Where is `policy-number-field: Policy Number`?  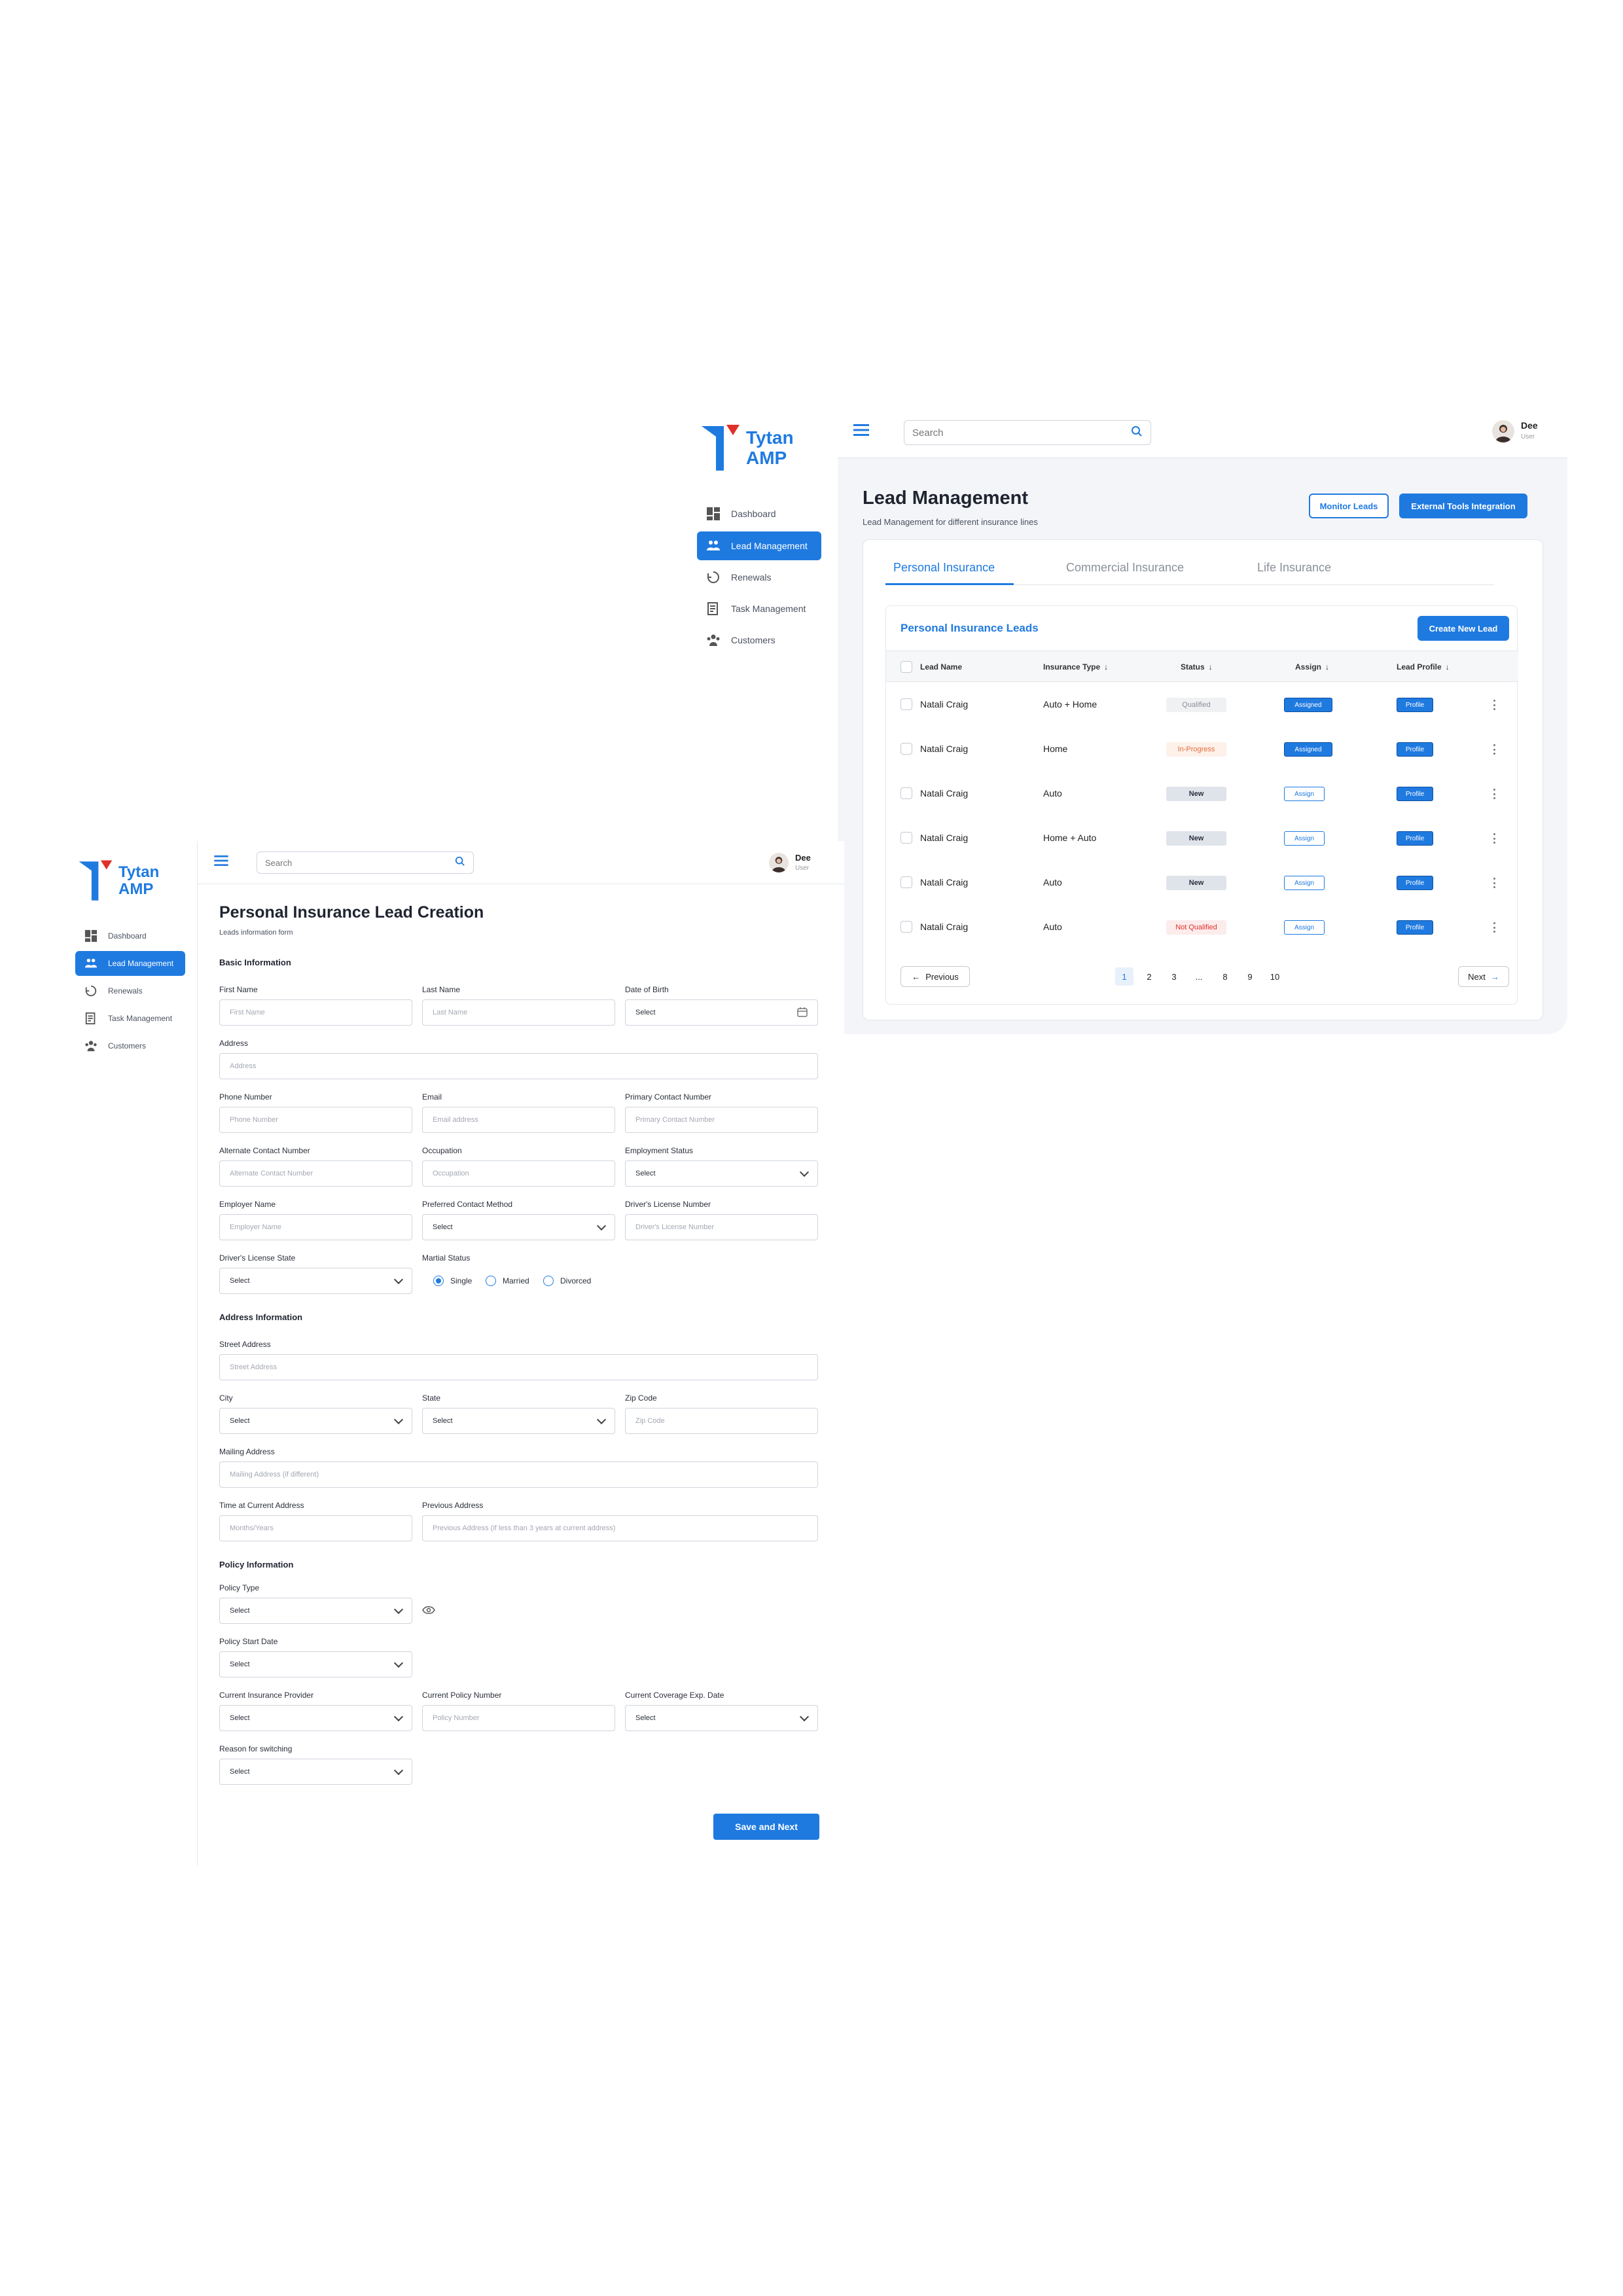 policy-number-field: Policy Number is located at coordinates (518, 1718).